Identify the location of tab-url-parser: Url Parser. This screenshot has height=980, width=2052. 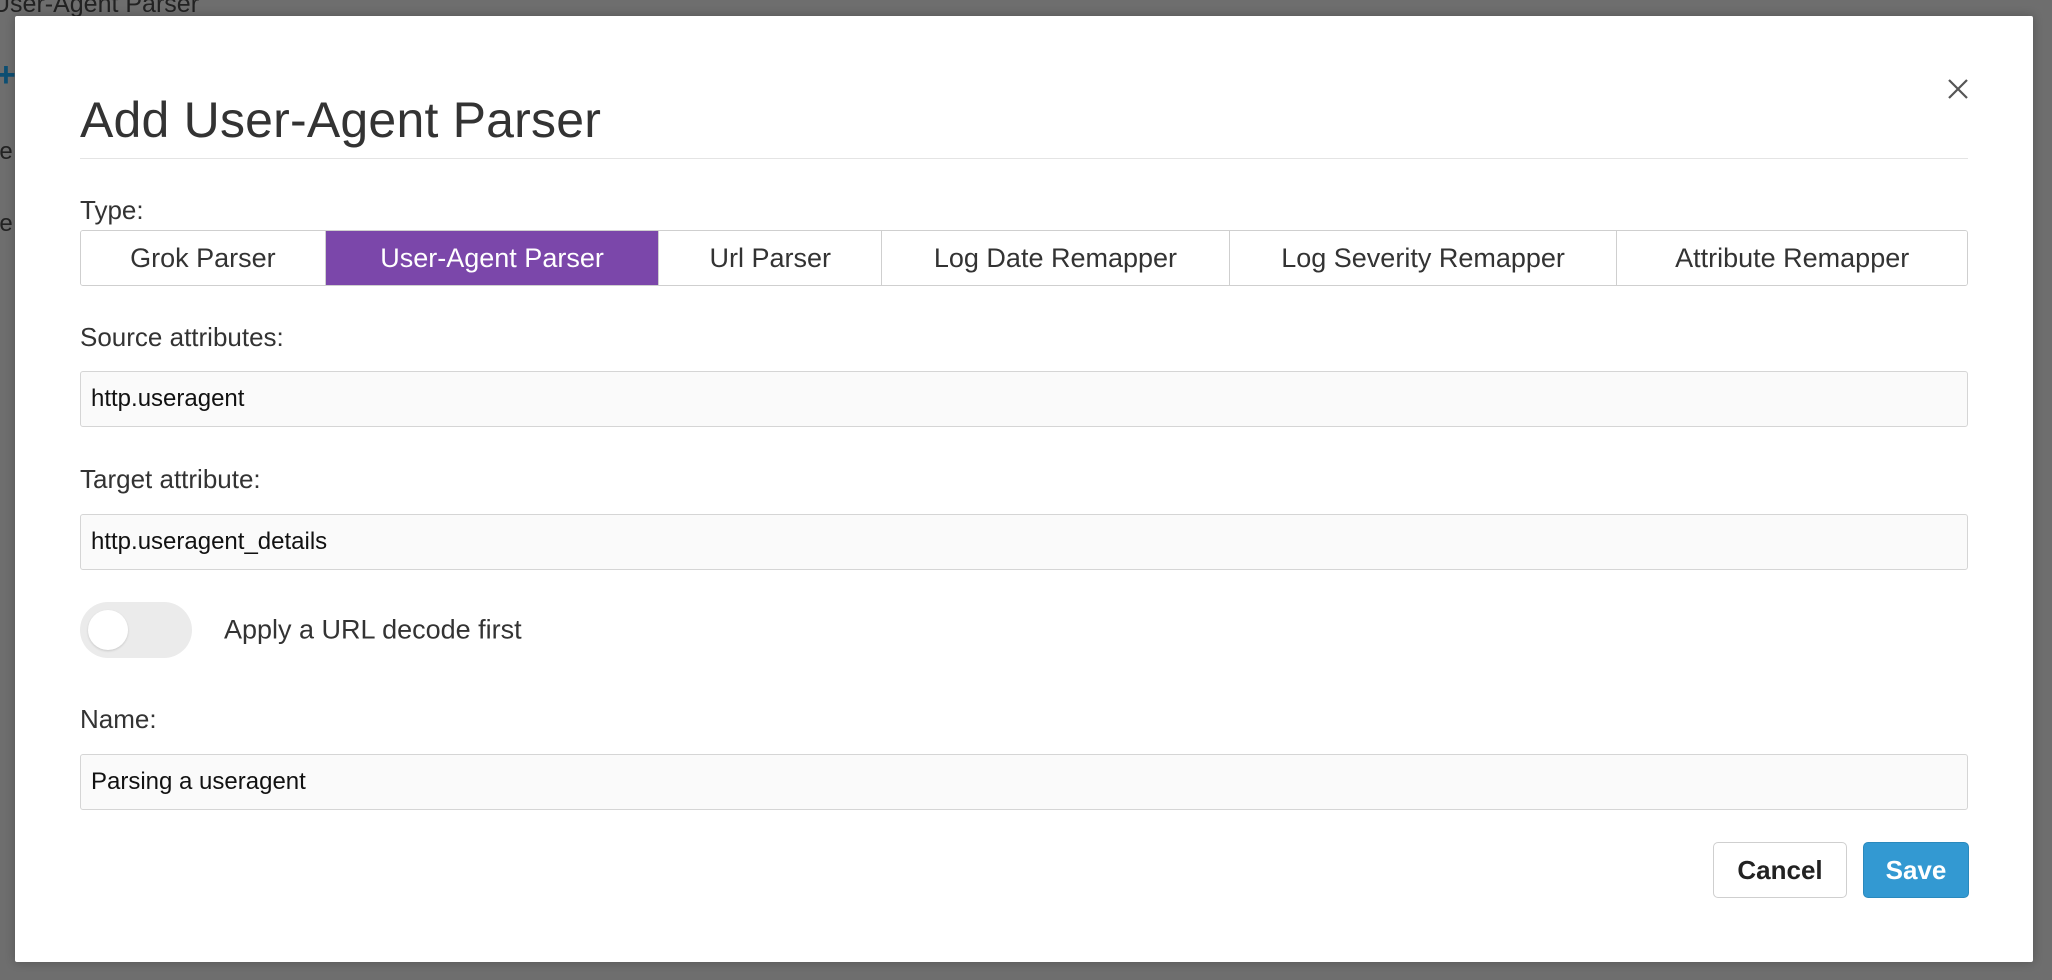
(771, 258).